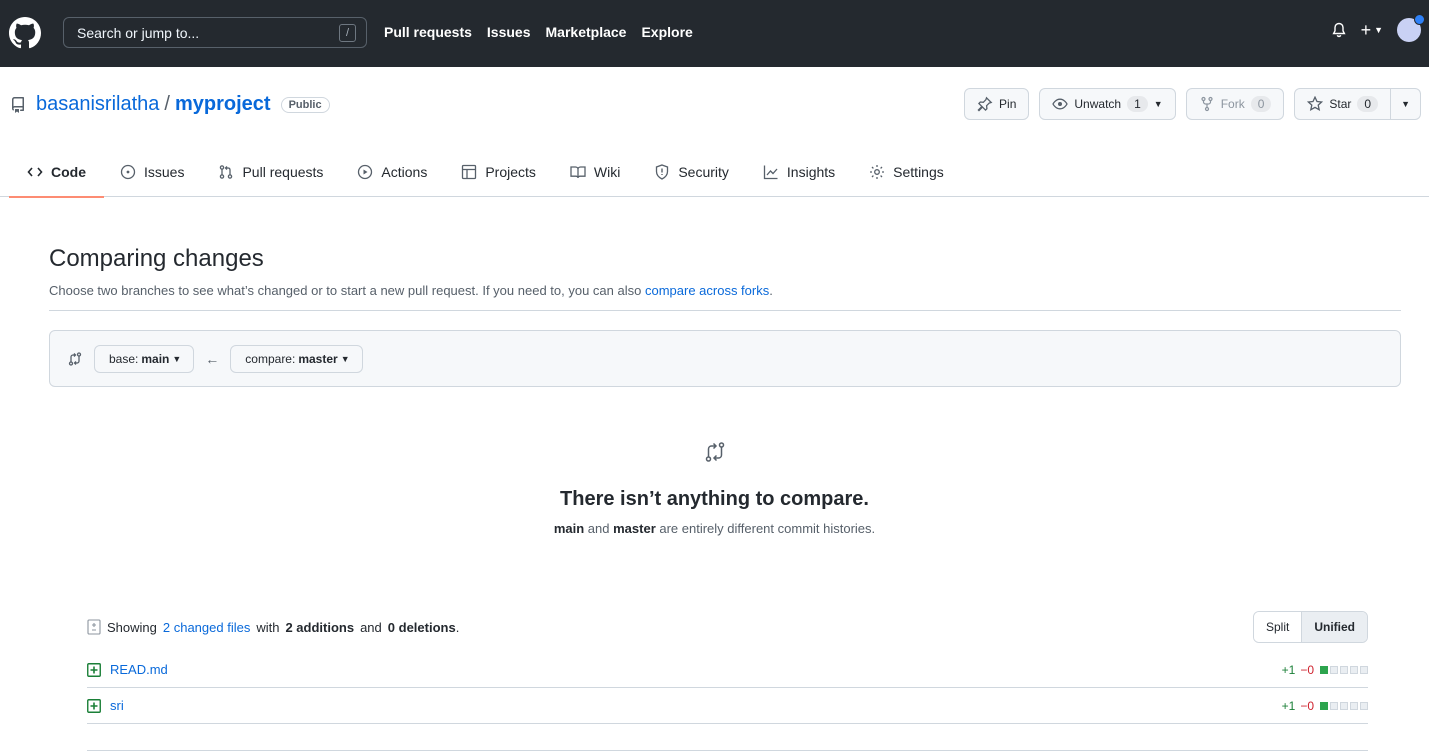 Image resolution: width=1429 pixels, height=752 pixels. Describe the element at coordinates (428, 32) in the screenshot. I see `nav-pull-requests: Pull requests` at that location.